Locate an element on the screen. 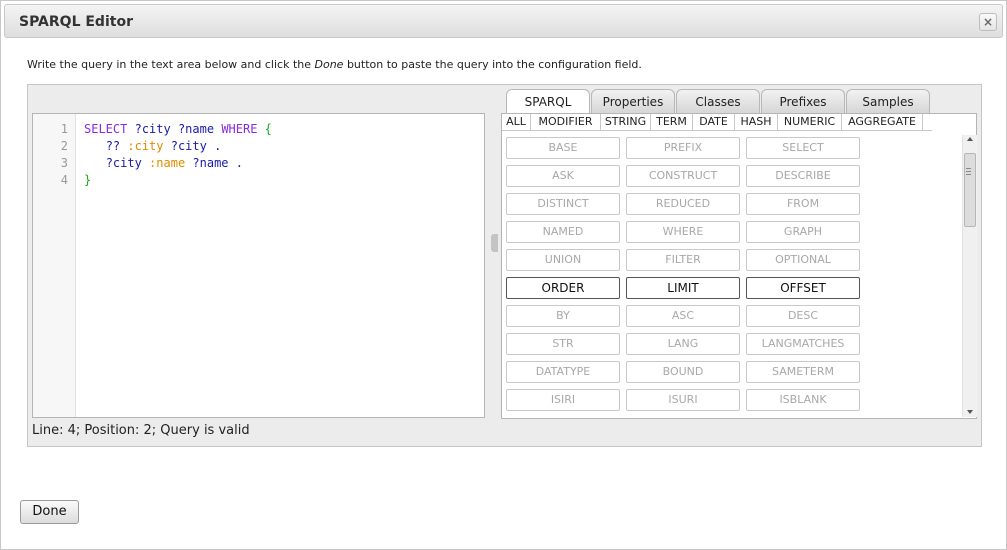 This screenshot has width=1007, height=550. keyword-button-base: BASE is located at coordinates (563, 148).